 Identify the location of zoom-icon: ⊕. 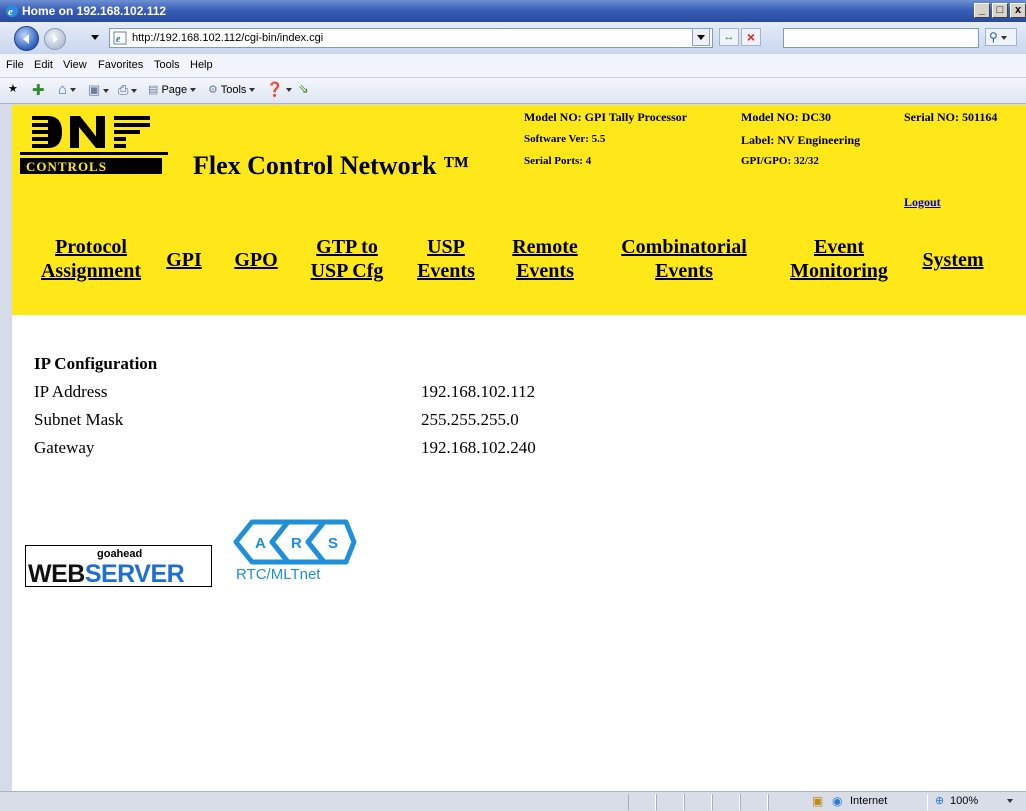
(940, 801).